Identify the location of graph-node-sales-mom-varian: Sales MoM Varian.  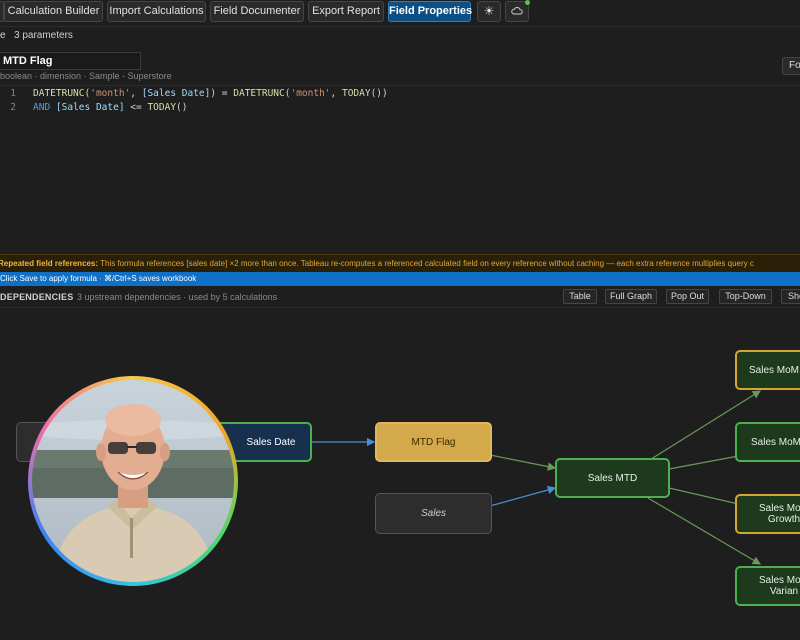
(767, 586).